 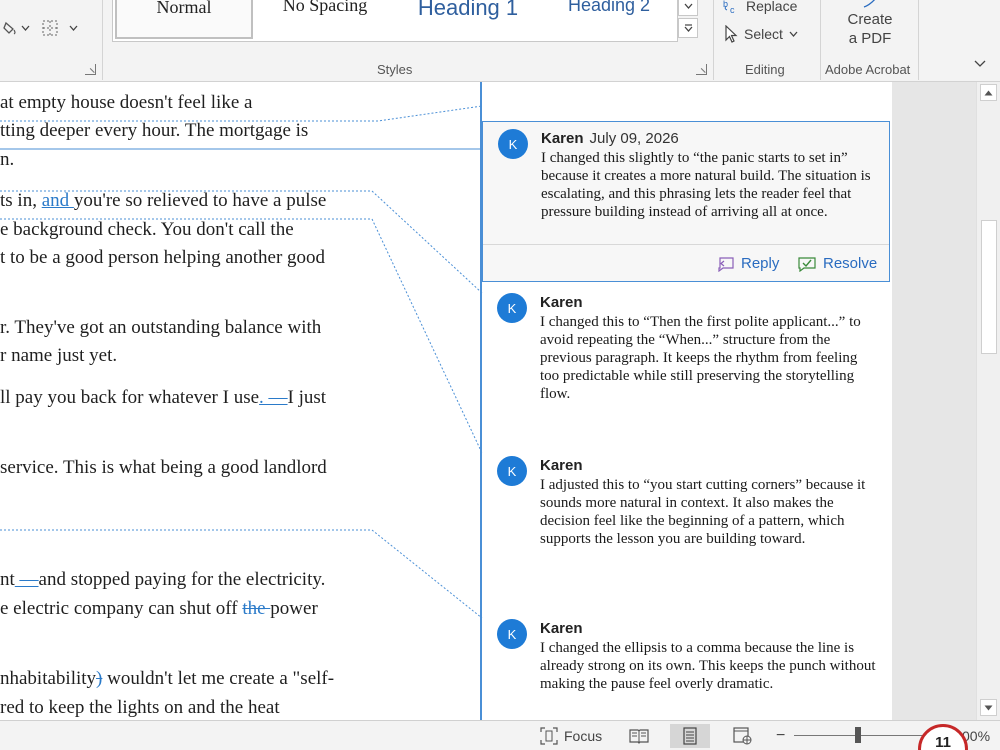 I want to click on zoom-slider-thumb, so click(x=858, y=735).